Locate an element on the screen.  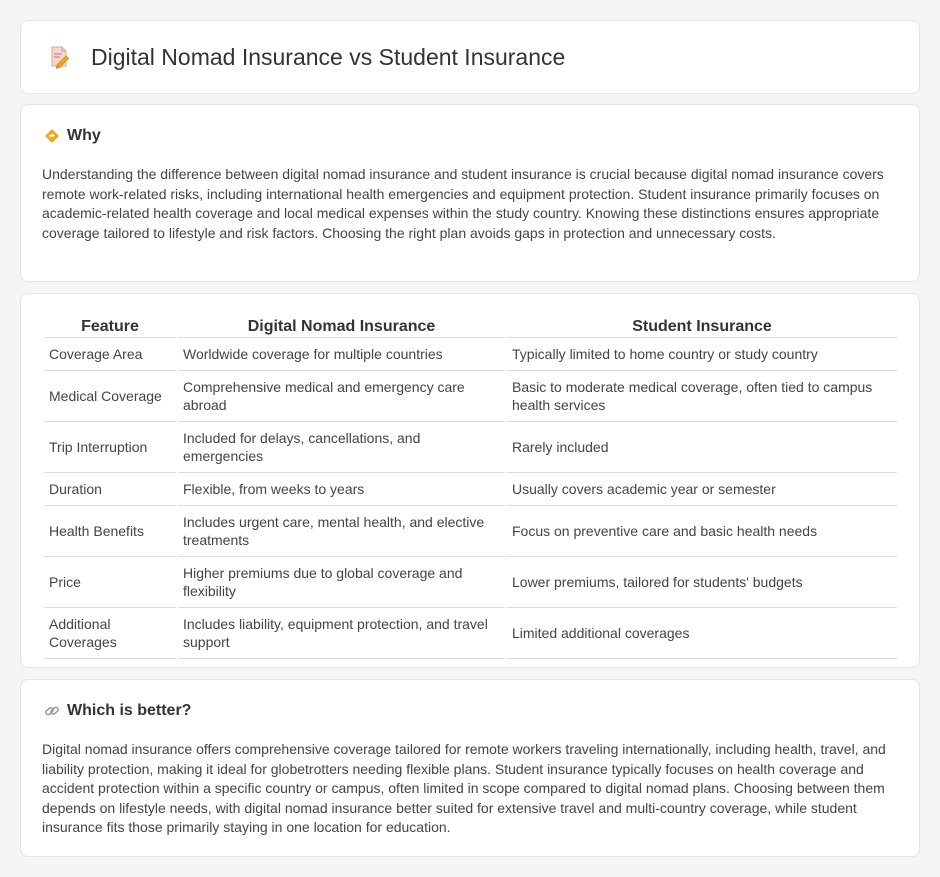
link-icon is located at coordinates (52, 711).